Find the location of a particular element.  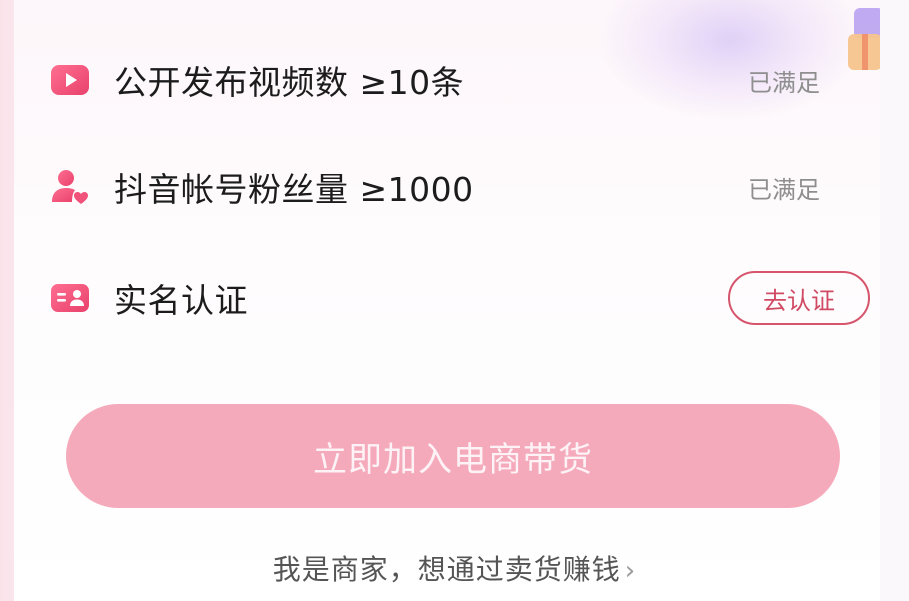

followers-icon is located at coordinates (70, 187).